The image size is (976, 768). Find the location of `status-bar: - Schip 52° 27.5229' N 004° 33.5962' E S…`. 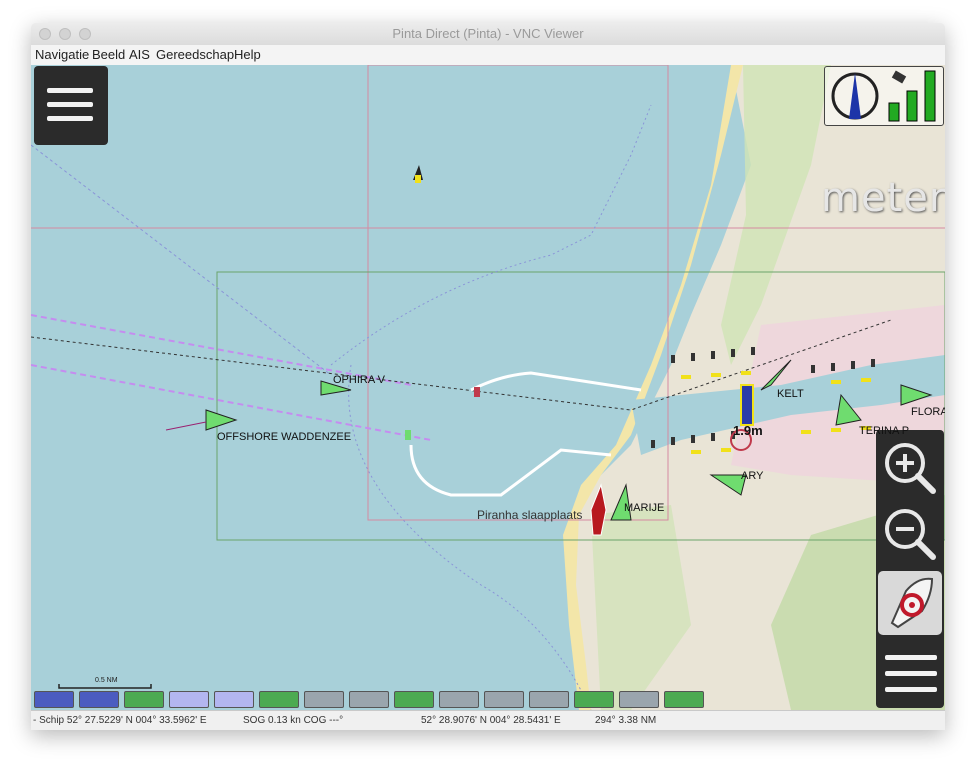

status-bar: - Schip 52° 27.5229' N 004° 33.5962' E S… is located at coordinates (488, 720).